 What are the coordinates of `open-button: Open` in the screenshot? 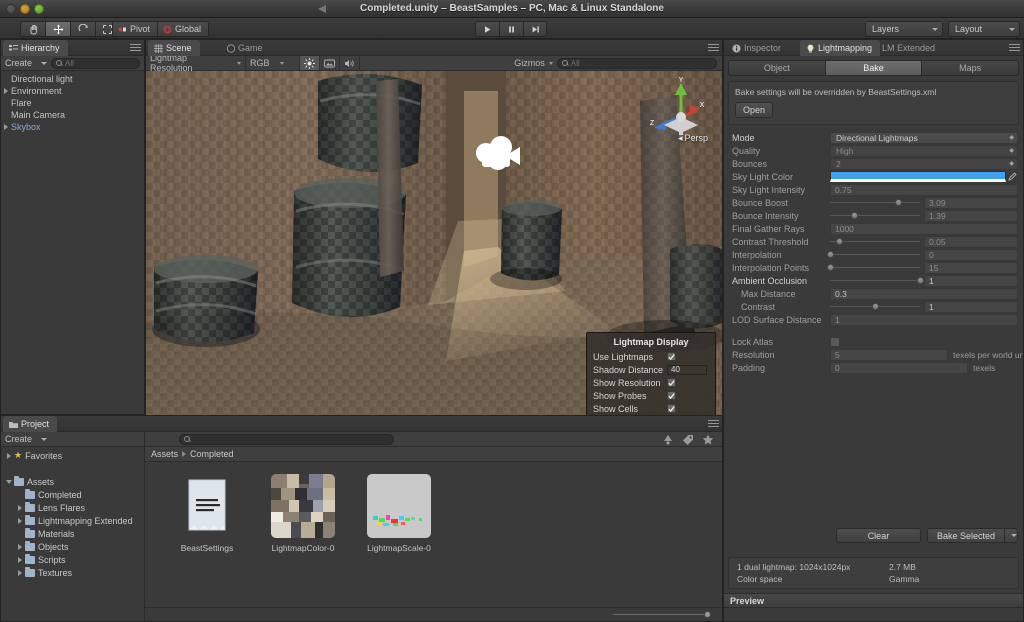 It's located at (754, 110).